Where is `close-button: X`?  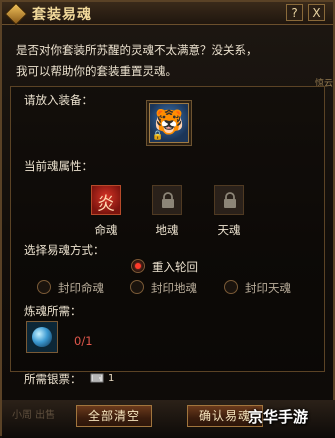 close-button: X is located at coordinates (316, 12).